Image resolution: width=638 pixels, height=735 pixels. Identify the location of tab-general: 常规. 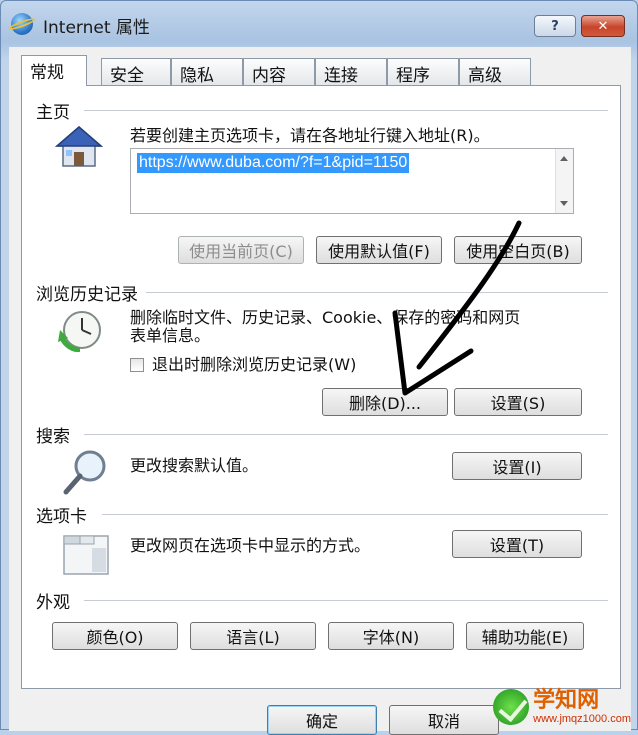
(54, 70).